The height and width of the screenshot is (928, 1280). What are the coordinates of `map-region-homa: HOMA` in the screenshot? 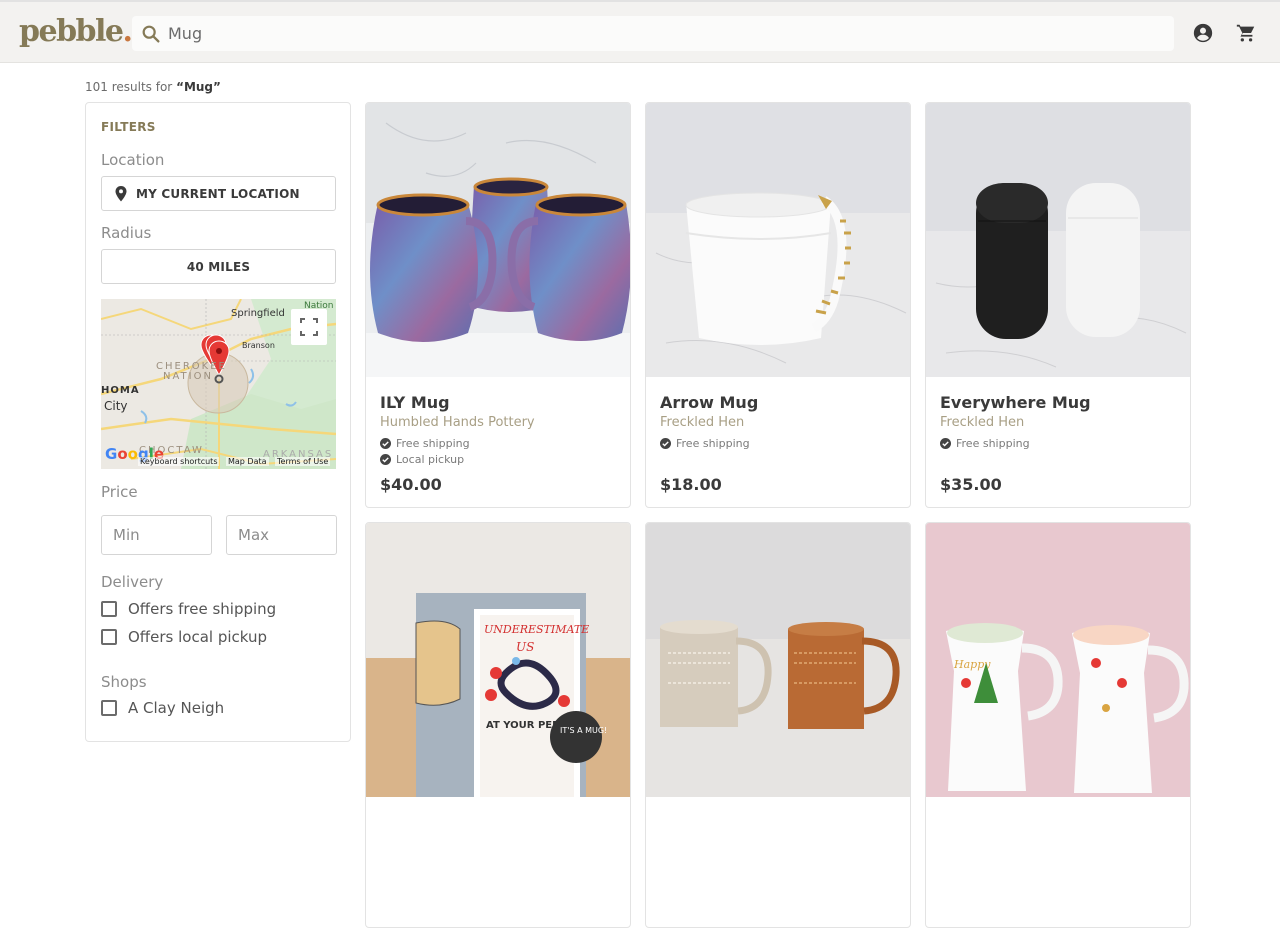 It's located at (120, 390).